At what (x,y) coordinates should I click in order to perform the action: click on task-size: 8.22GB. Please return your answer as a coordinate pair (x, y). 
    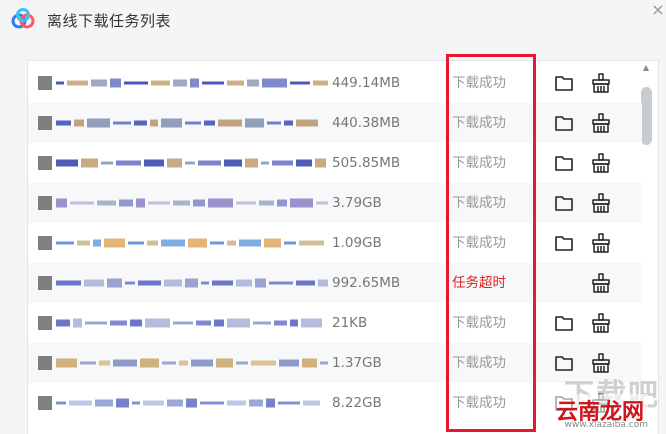
    Looking at the image, I should click on (357, 403).